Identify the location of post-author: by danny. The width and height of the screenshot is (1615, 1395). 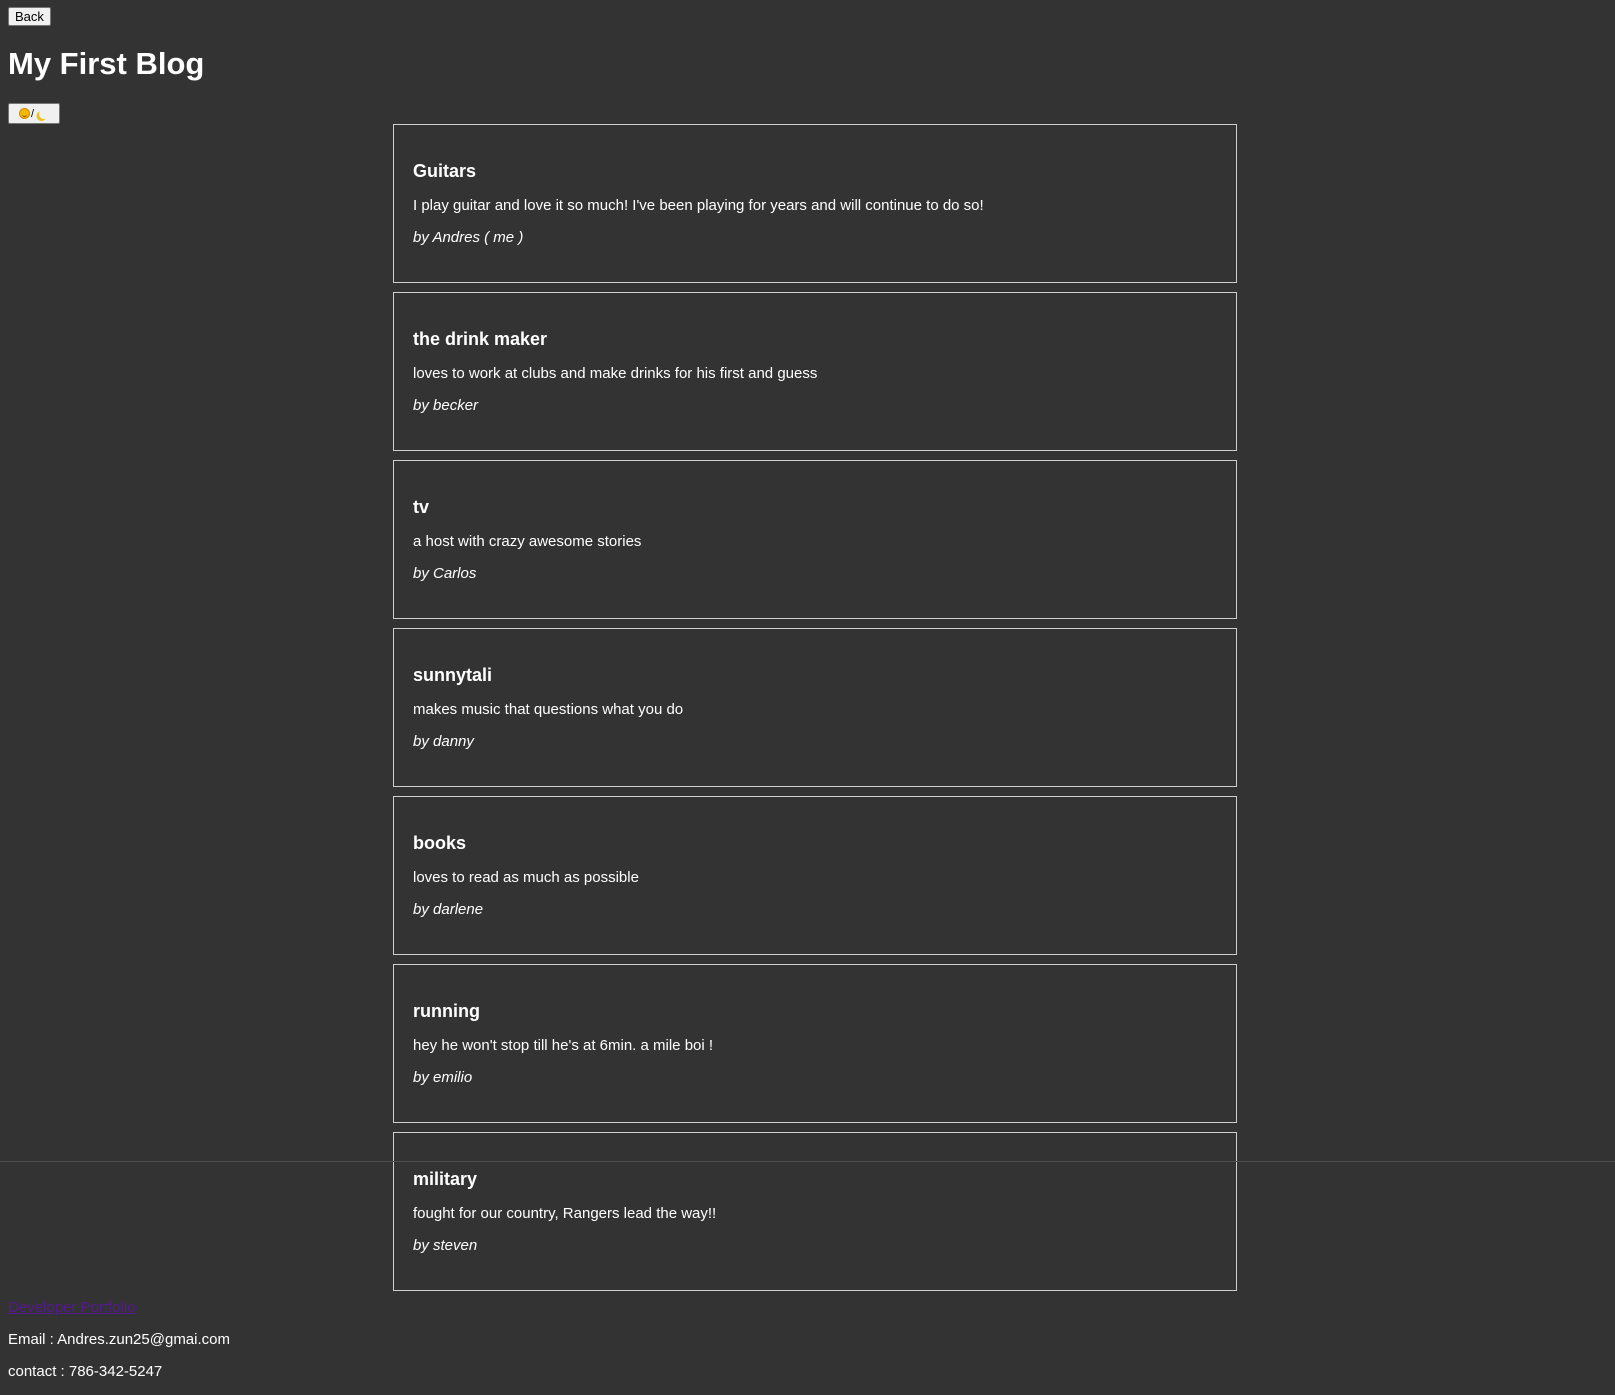
(443, 741).